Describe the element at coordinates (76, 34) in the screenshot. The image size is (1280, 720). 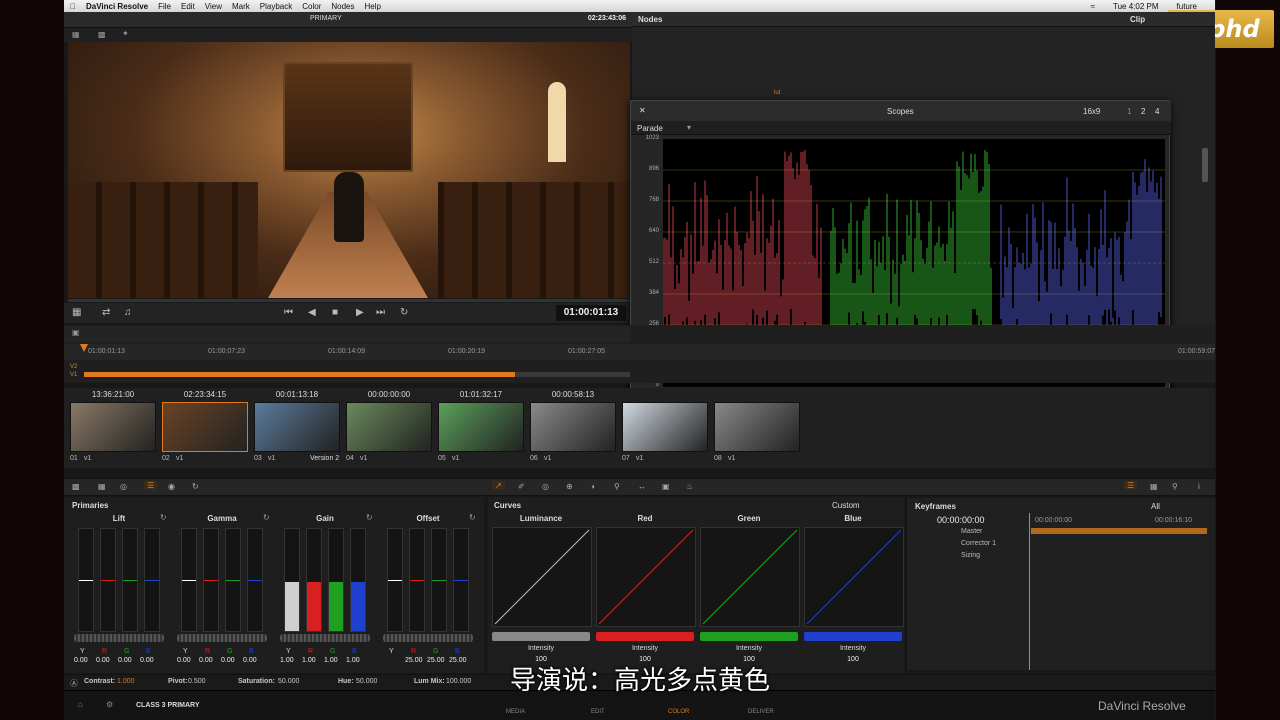
I see `grid-icon: ▦` at that location.